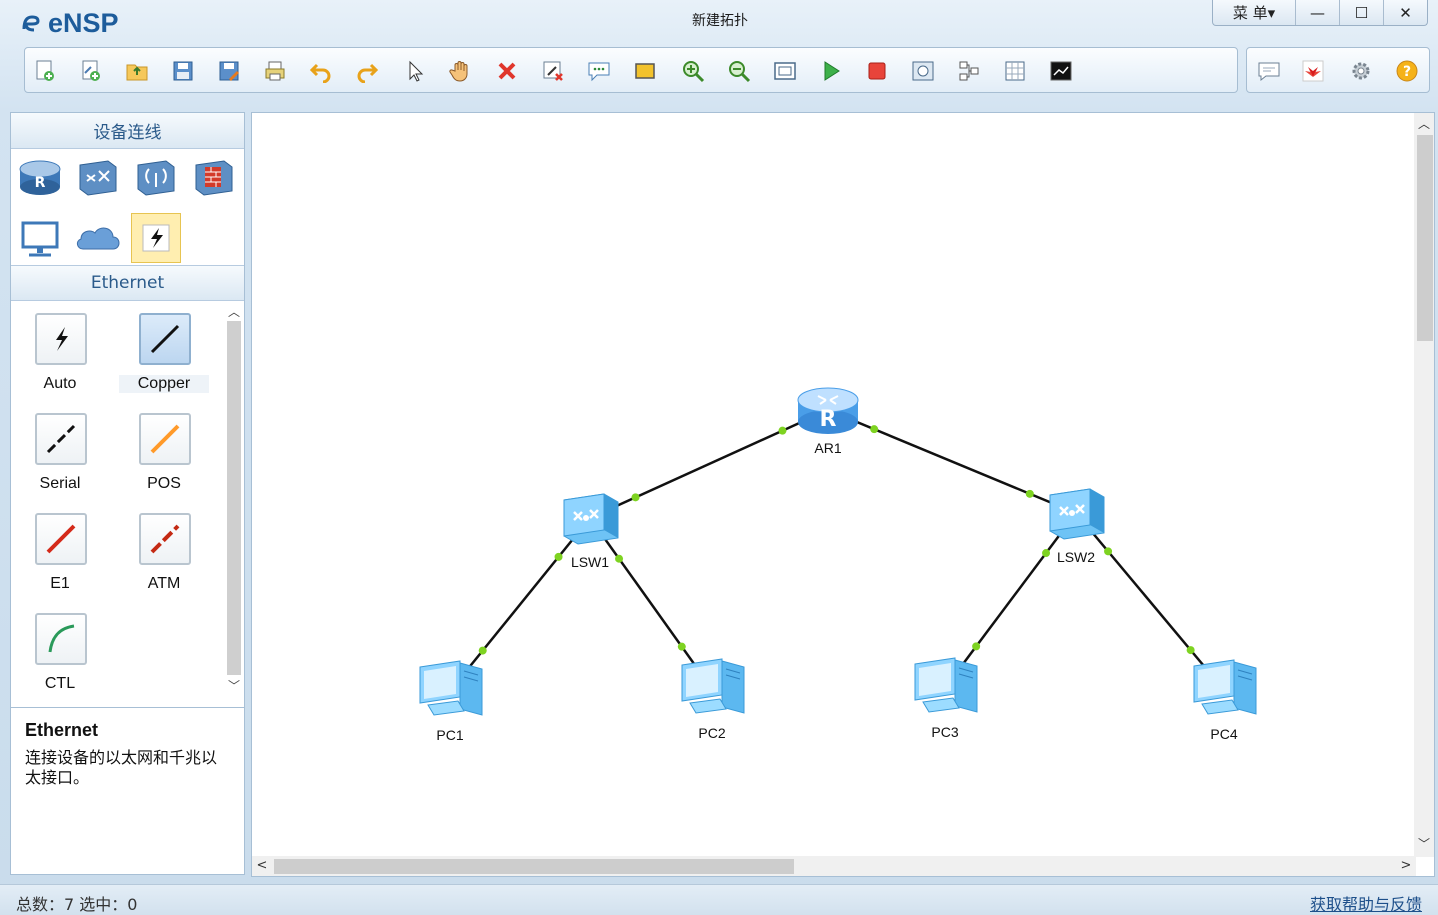 This screenshot has height=915, width=1438. I want to click on pc-pc3-icon, so click(946, 685).